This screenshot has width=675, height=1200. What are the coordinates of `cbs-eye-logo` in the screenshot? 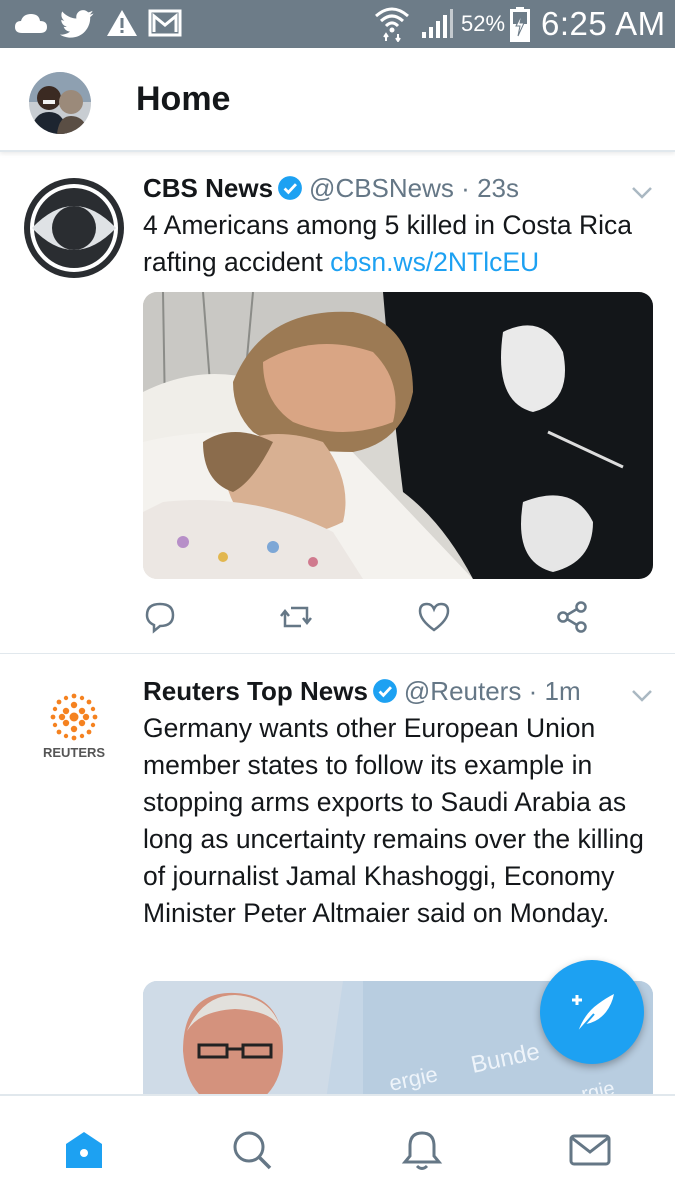 It's located at (74, 228).